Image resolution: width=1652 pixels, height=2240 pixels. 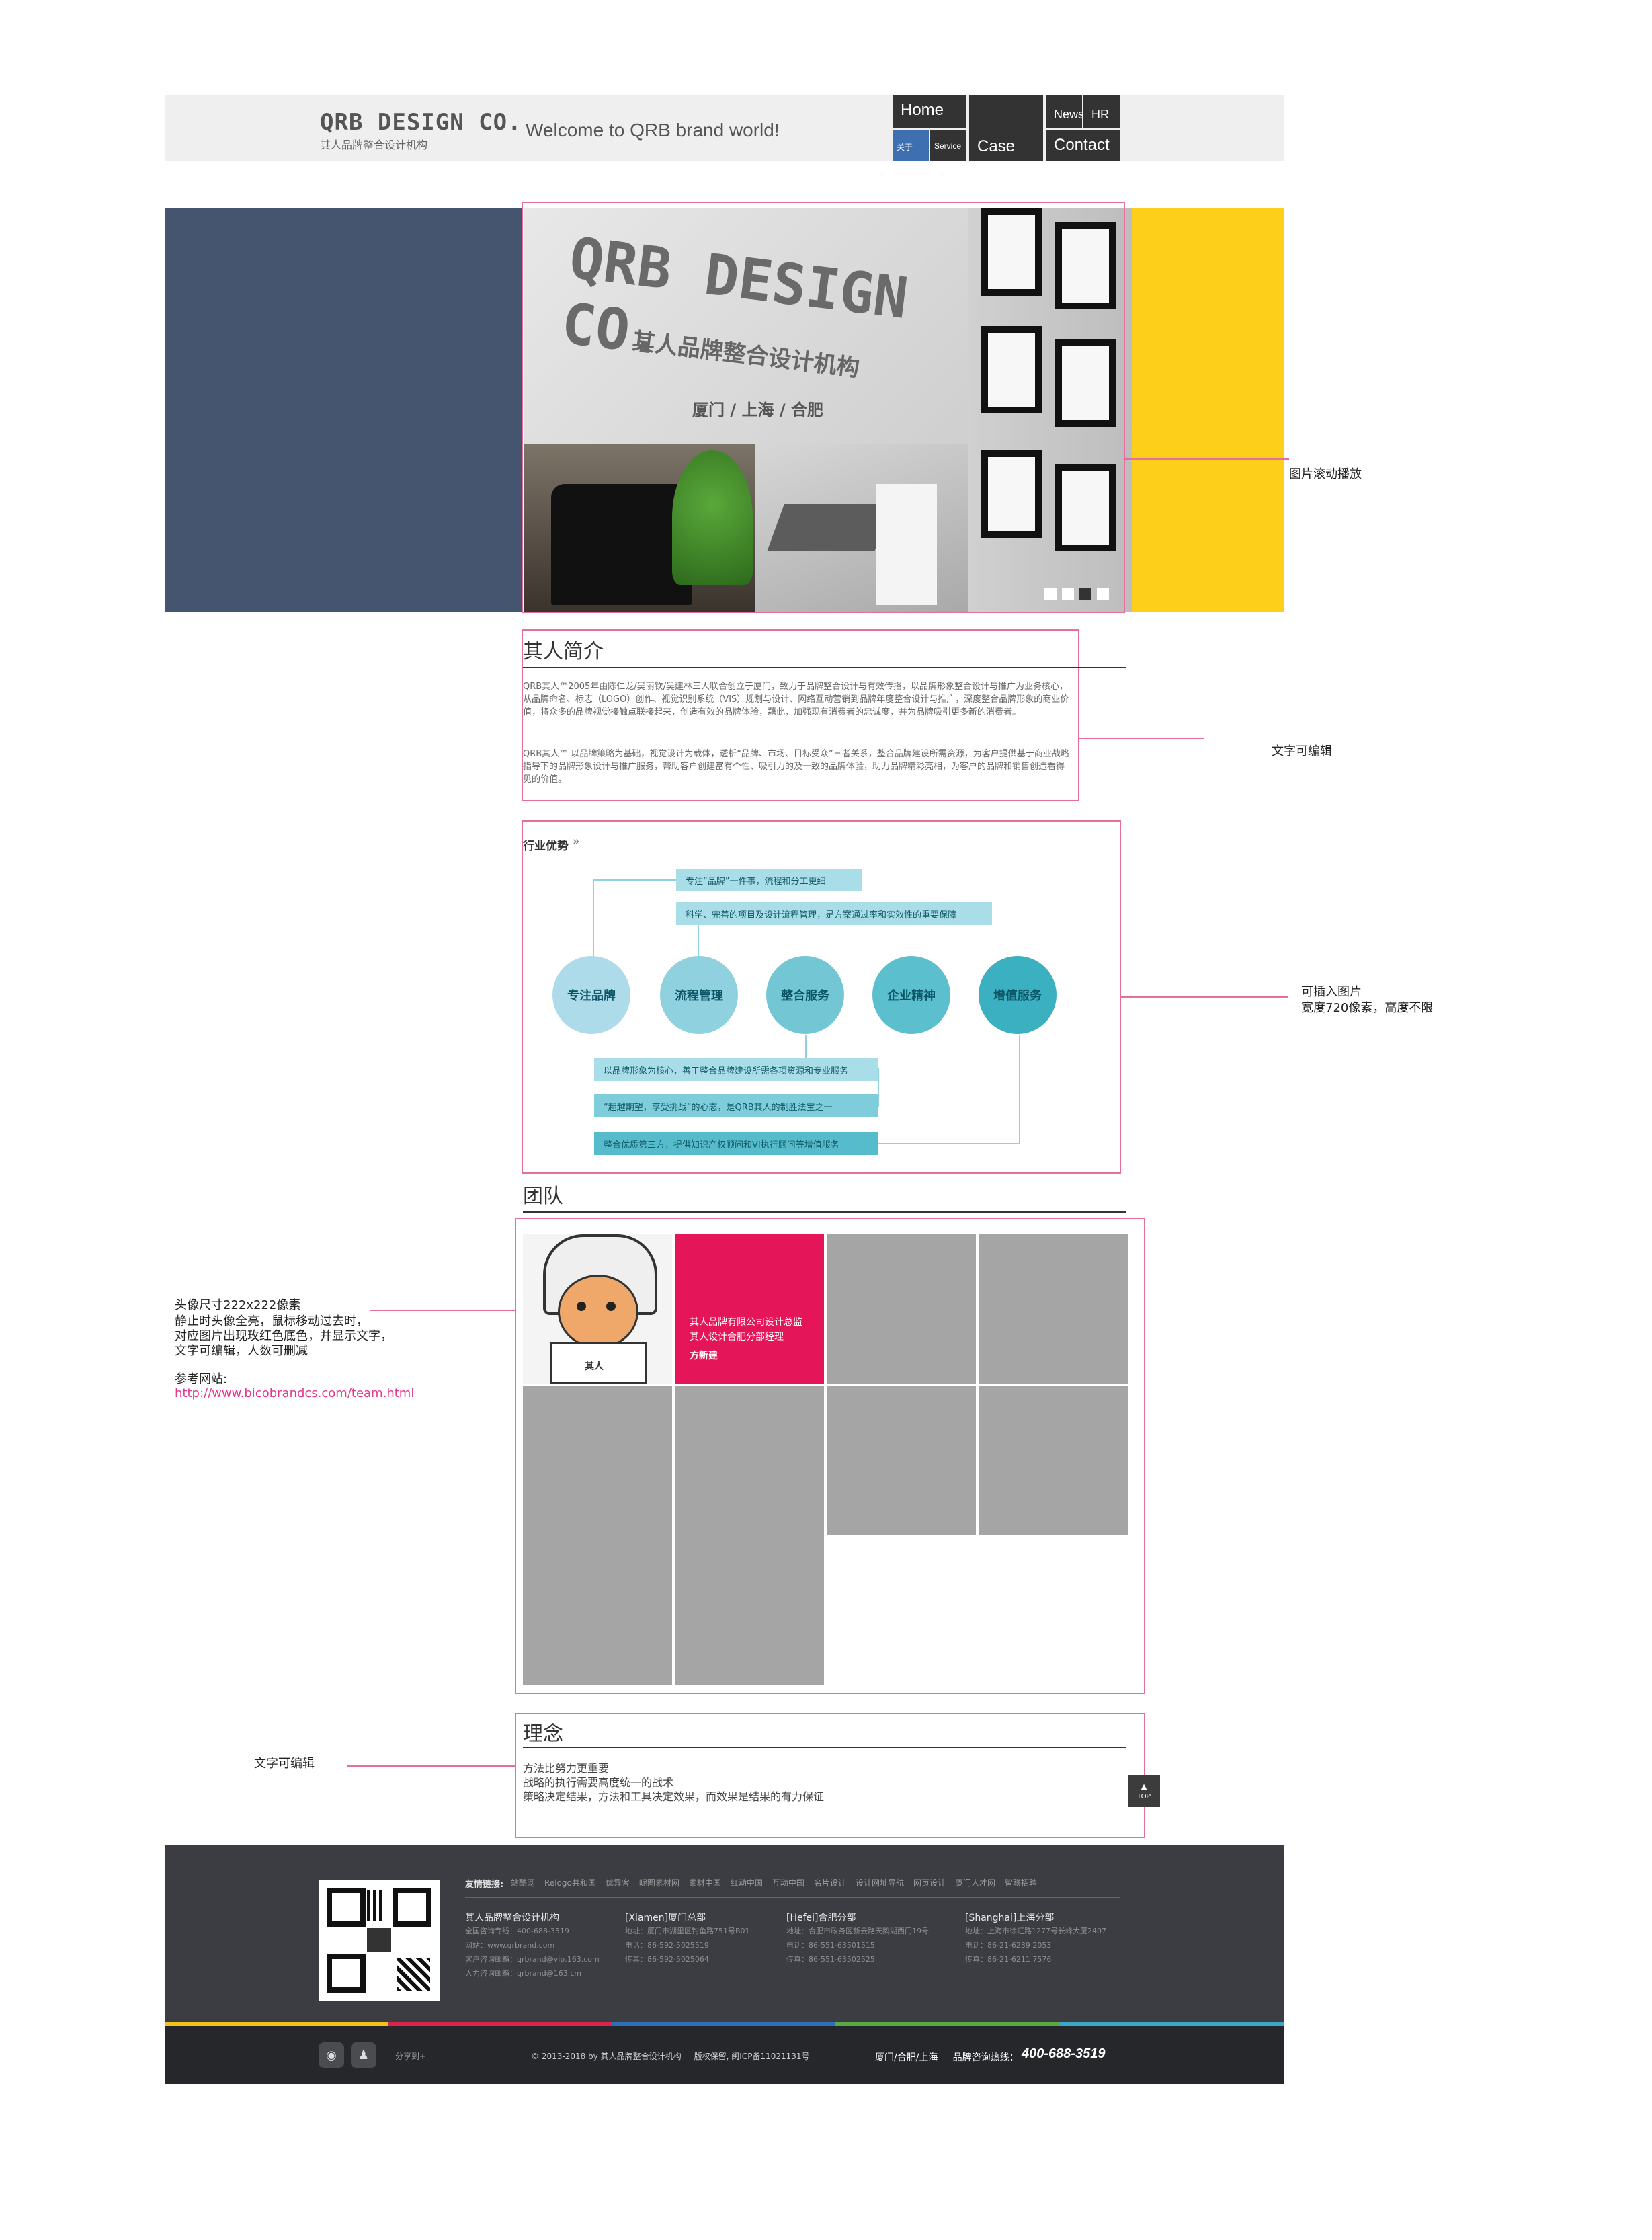 What do you see at coordinates (746, 1322) in the screenshot?
I see `member-title-1: 其人品牌有限公司设计总监` at bounding box center [746, 1322].